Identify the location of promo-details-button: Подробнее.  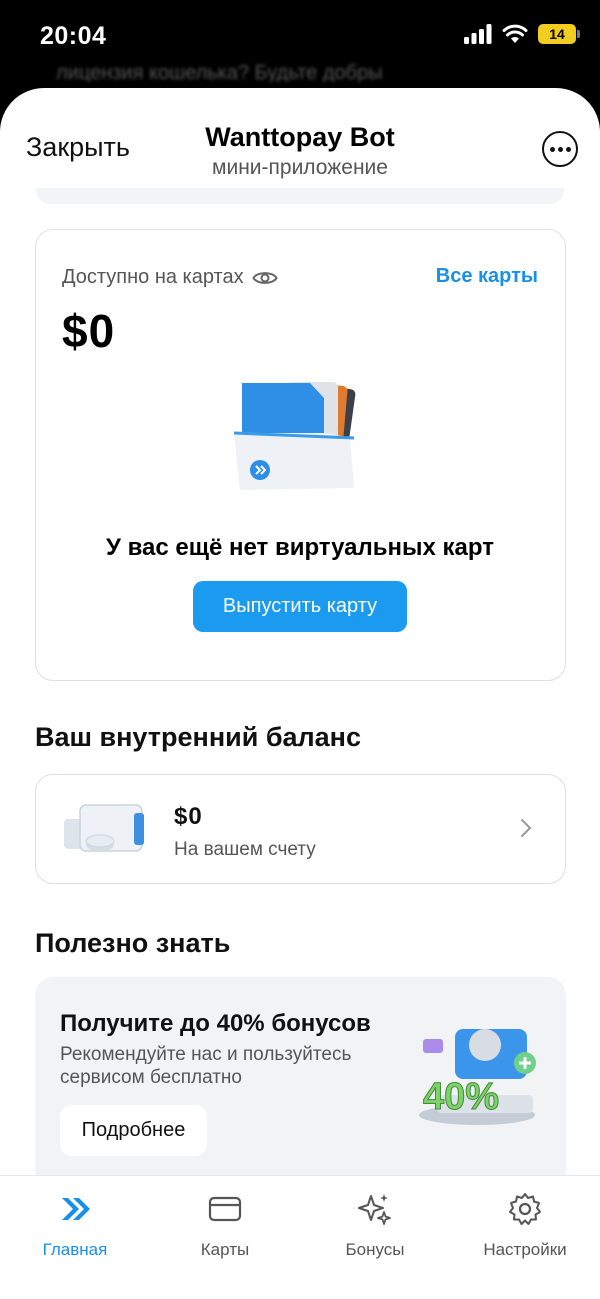
(133, 1130).